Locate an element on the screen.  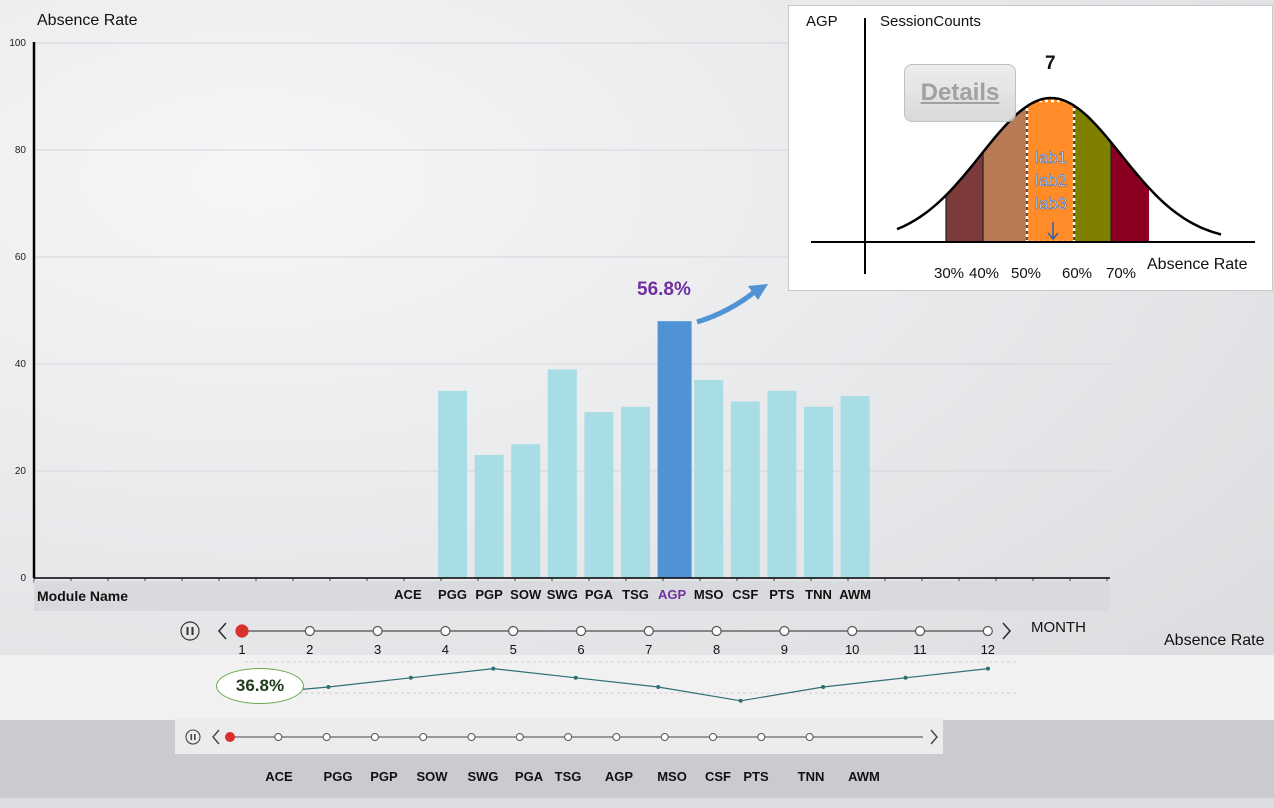
module-node-awm is located at coordinates (809, 737).